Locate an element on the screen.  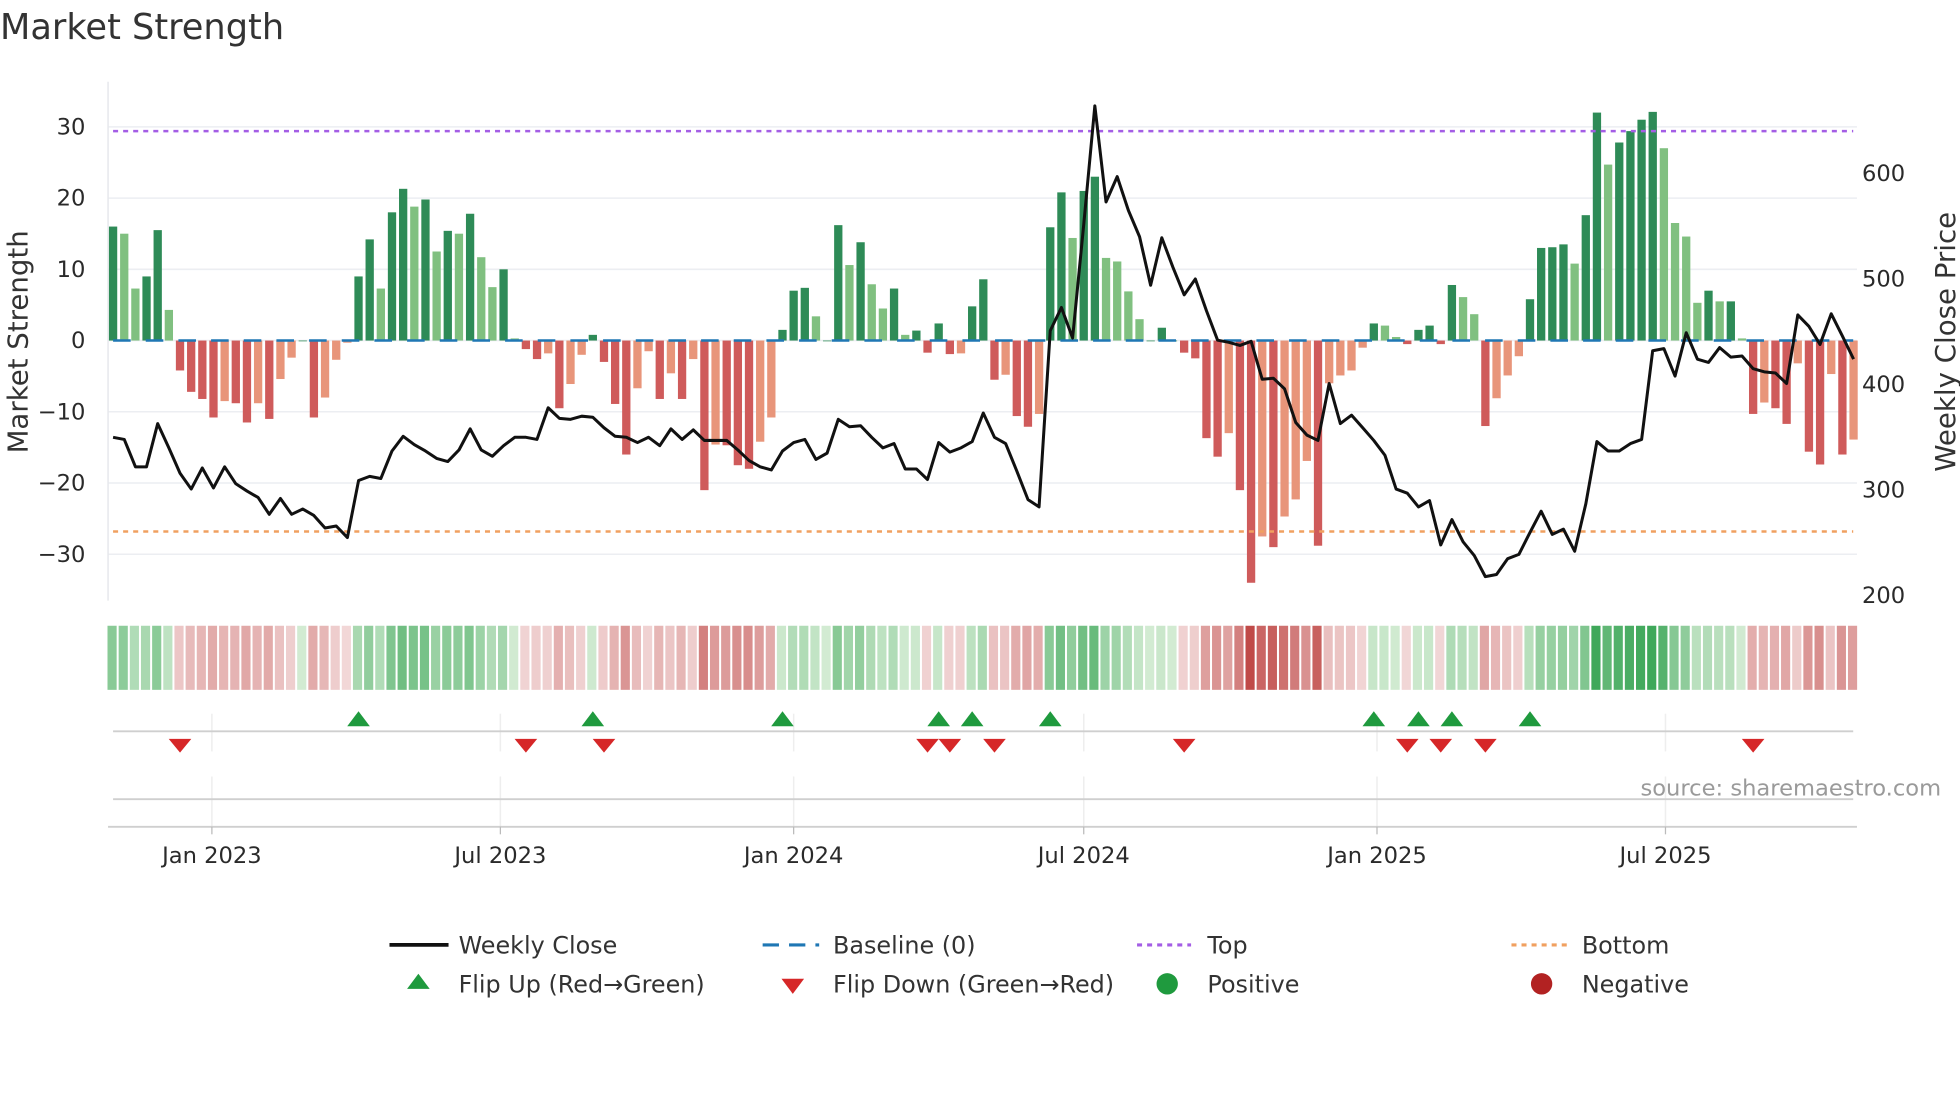
legend-label: Top is located at coordinates (1226, 946).